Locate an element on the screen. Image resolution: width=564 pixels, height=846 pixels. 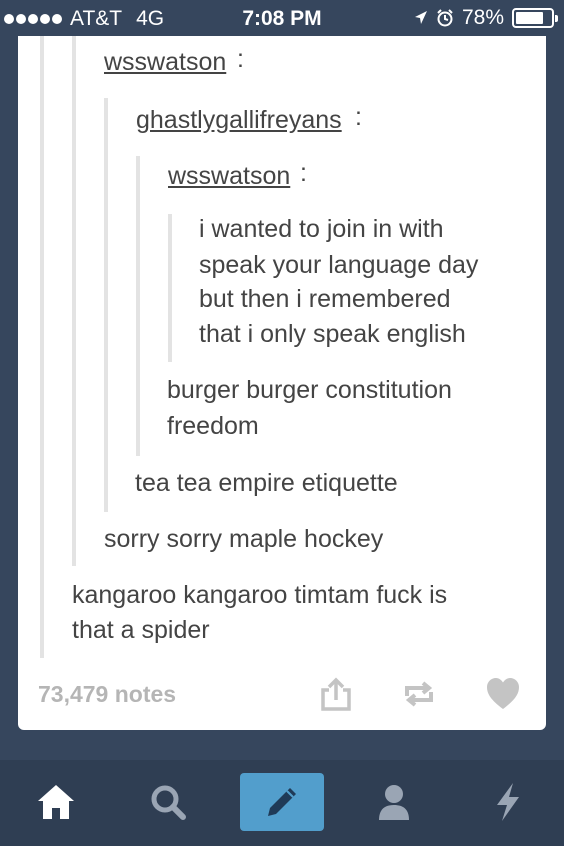
battery-percent: 78% is located at coordinates (482, 17).